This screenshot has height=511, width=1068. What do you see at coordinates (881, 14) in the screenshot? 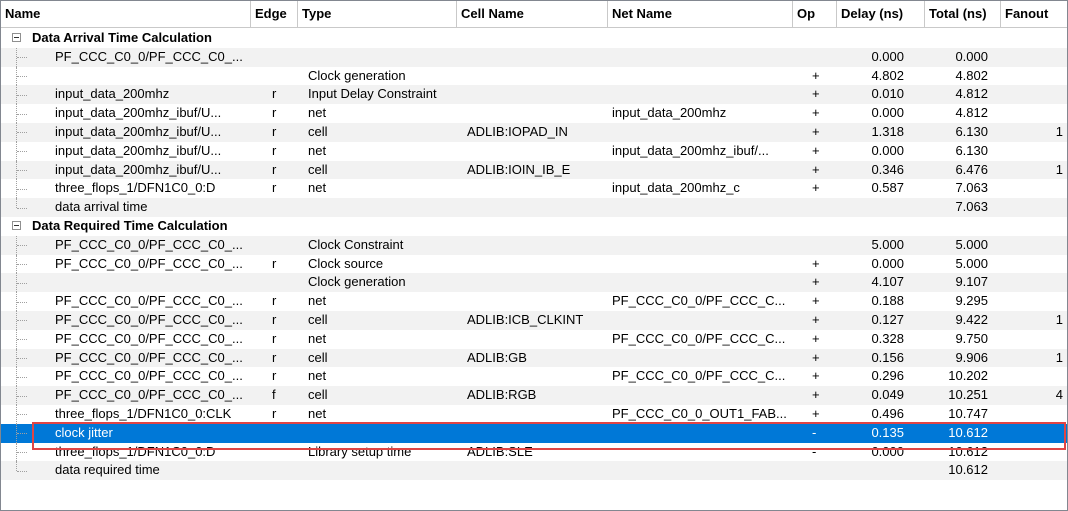
I see `column-header-delay: Delay (ns)` at bounding box center [881, 14].